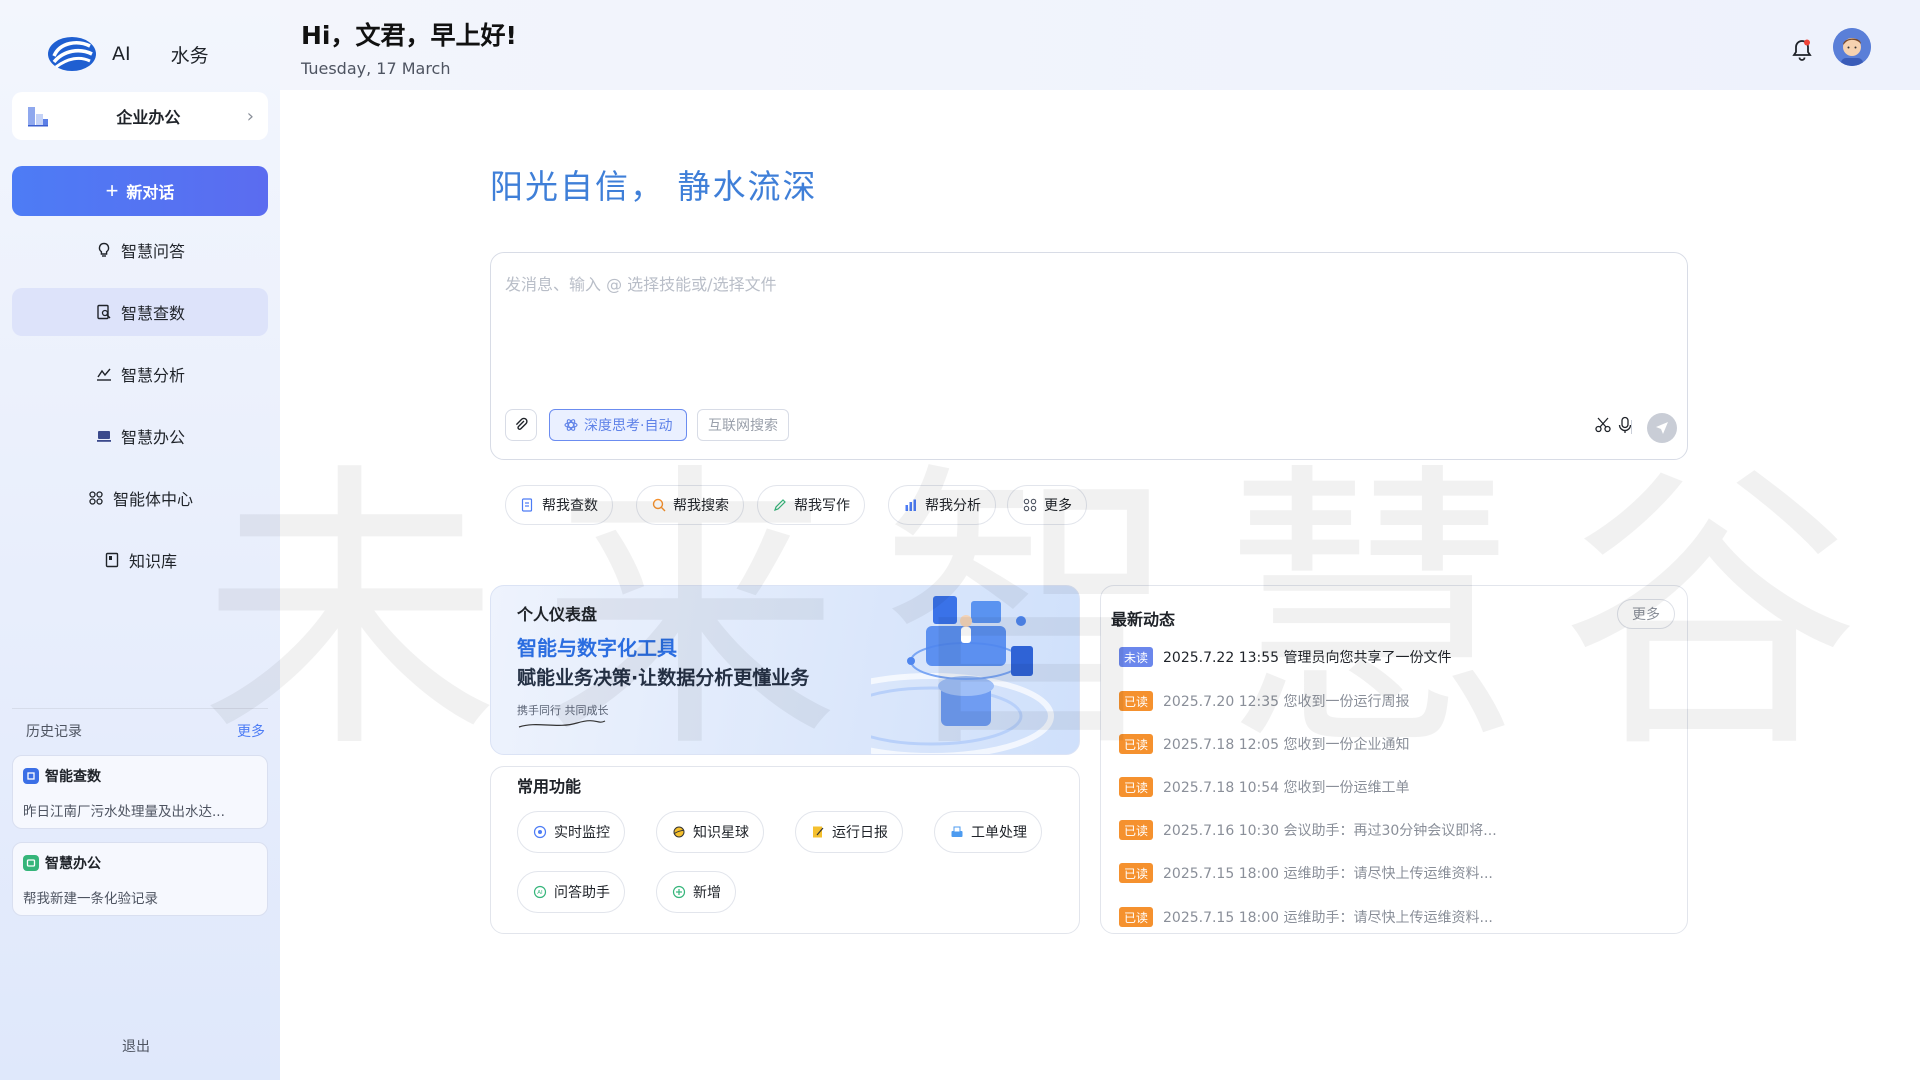 Image resolution: width=1920 pixels, height=1080 pixels. I want to click on dashboard-tag: 携手同行 共同成长, so click(563, 710).